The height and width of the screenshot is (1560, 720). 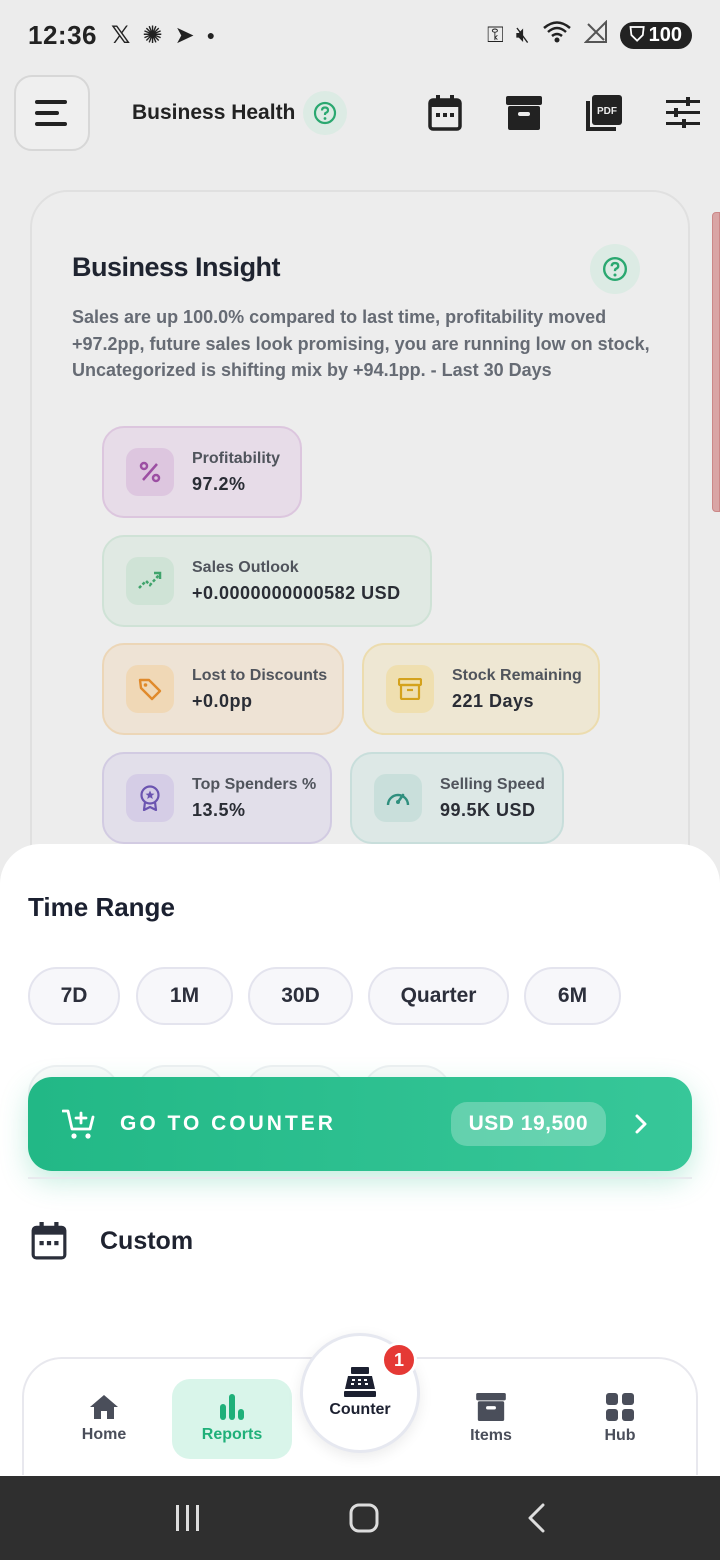 What do you see at coordinates (184, 35) in the screenshot?
I see `telegram-icon: ➤` at bounding box center [184, 35].